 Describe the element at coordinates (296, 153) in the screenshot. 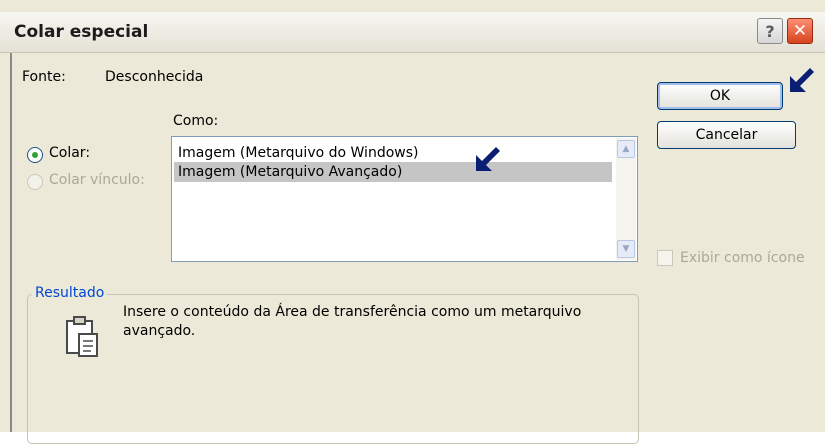

I see `format-item-windows-metafile: Imagem (Metarquivo do Windows)` at that location.